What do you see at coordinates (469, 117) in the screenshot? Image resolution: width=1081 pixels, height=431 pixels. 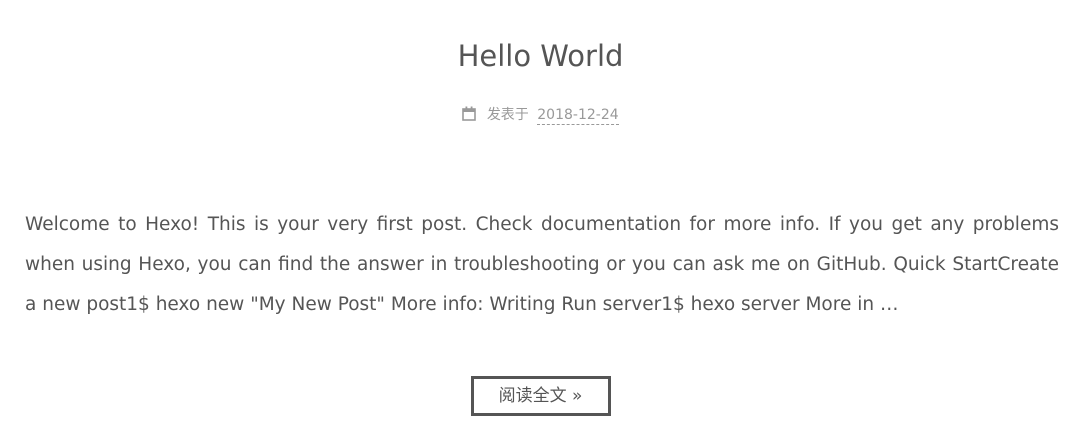 I see `calendar-icon` at bounding box center [469, 117].